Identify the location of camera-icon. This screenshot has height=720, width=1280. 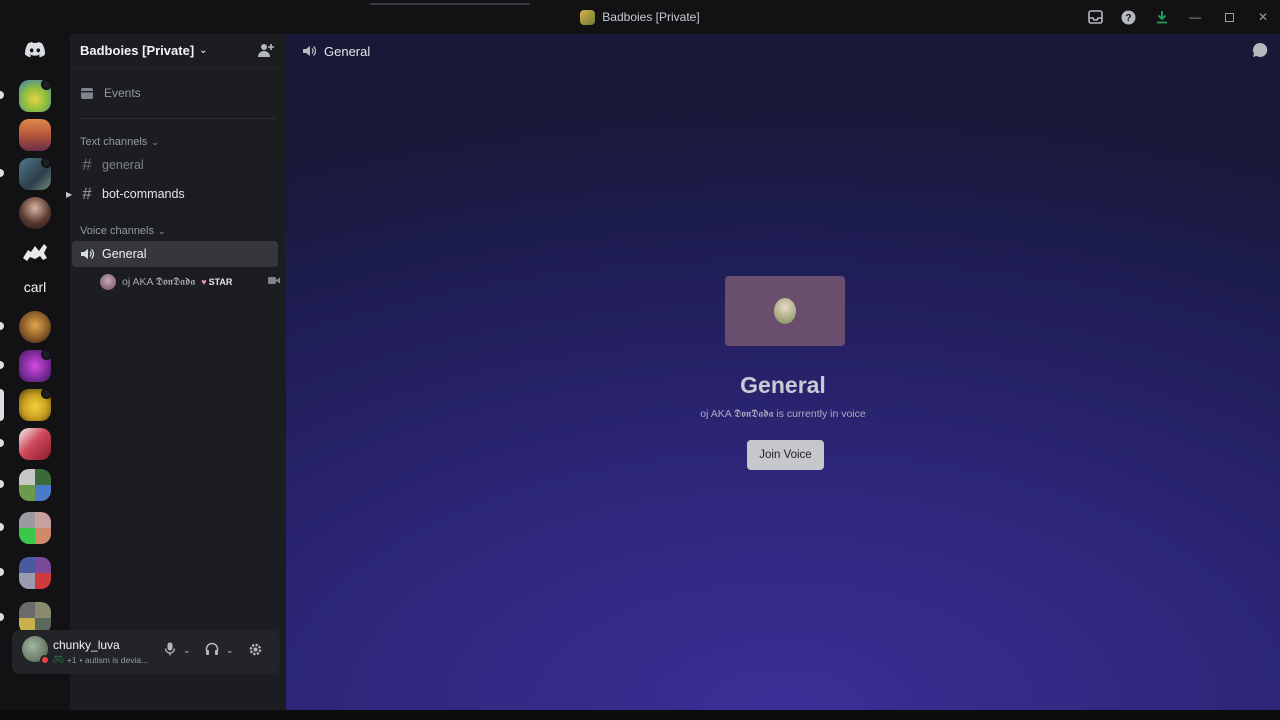
(274, 282).